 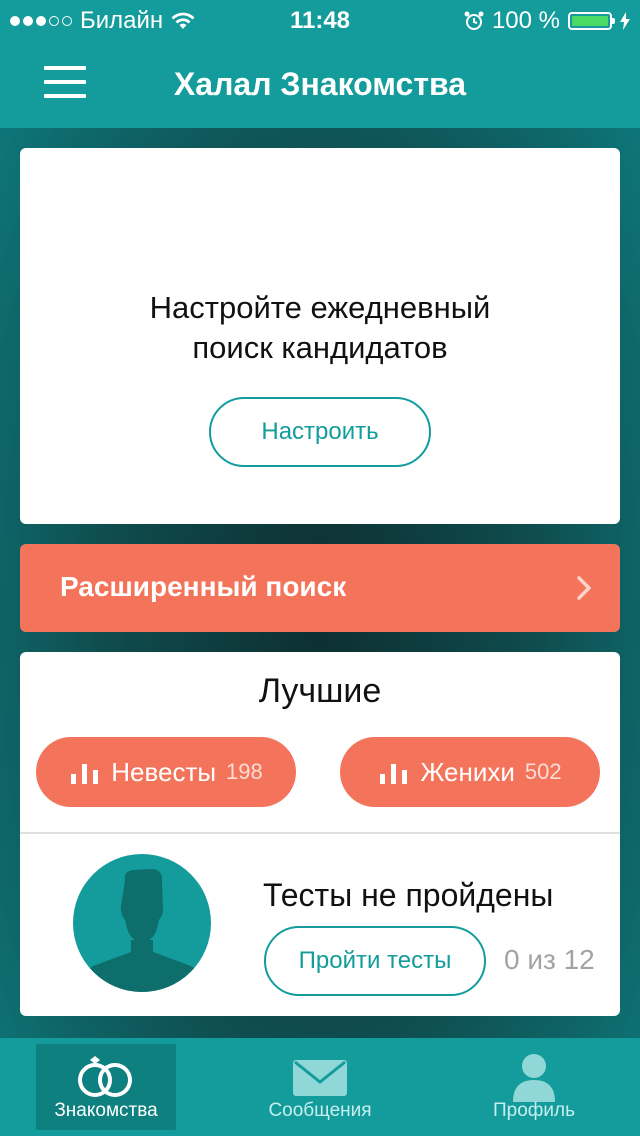 I want to click on tab-dating: Знакомства, so click(x=106, y=1087).